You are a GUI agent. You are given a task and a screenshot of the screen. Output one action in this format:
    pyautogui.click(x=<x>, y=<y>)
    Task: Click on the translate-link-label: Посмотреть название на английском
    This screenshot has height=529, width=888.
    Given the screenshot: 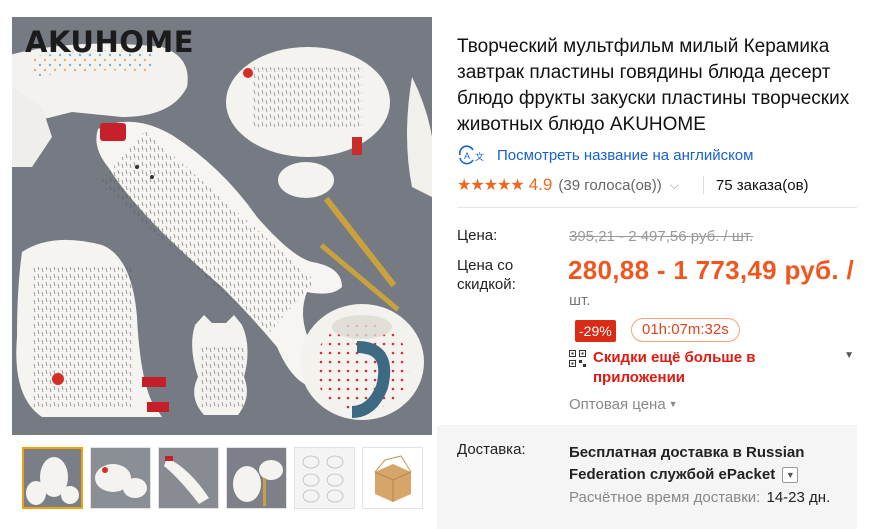 What is the action you would take?
    pyautogui.click(x=625, y=155)
    